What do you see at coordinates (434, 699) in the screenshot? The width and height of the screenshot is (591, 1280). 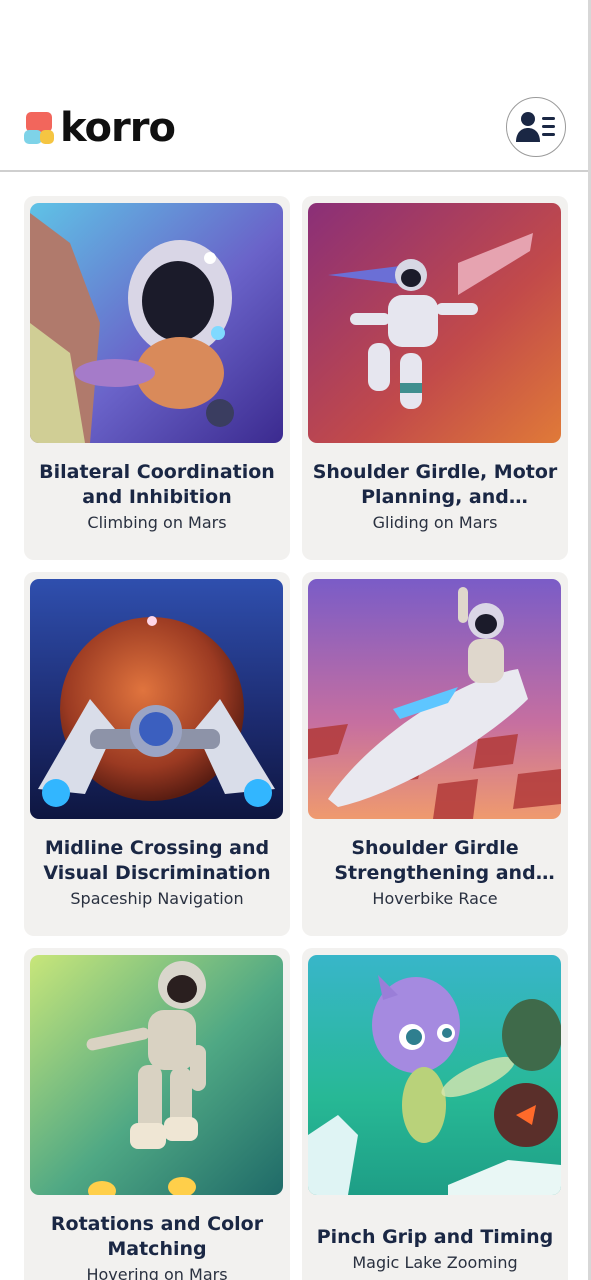 I see `hoverbike-image` at bounding box center [434, 699].